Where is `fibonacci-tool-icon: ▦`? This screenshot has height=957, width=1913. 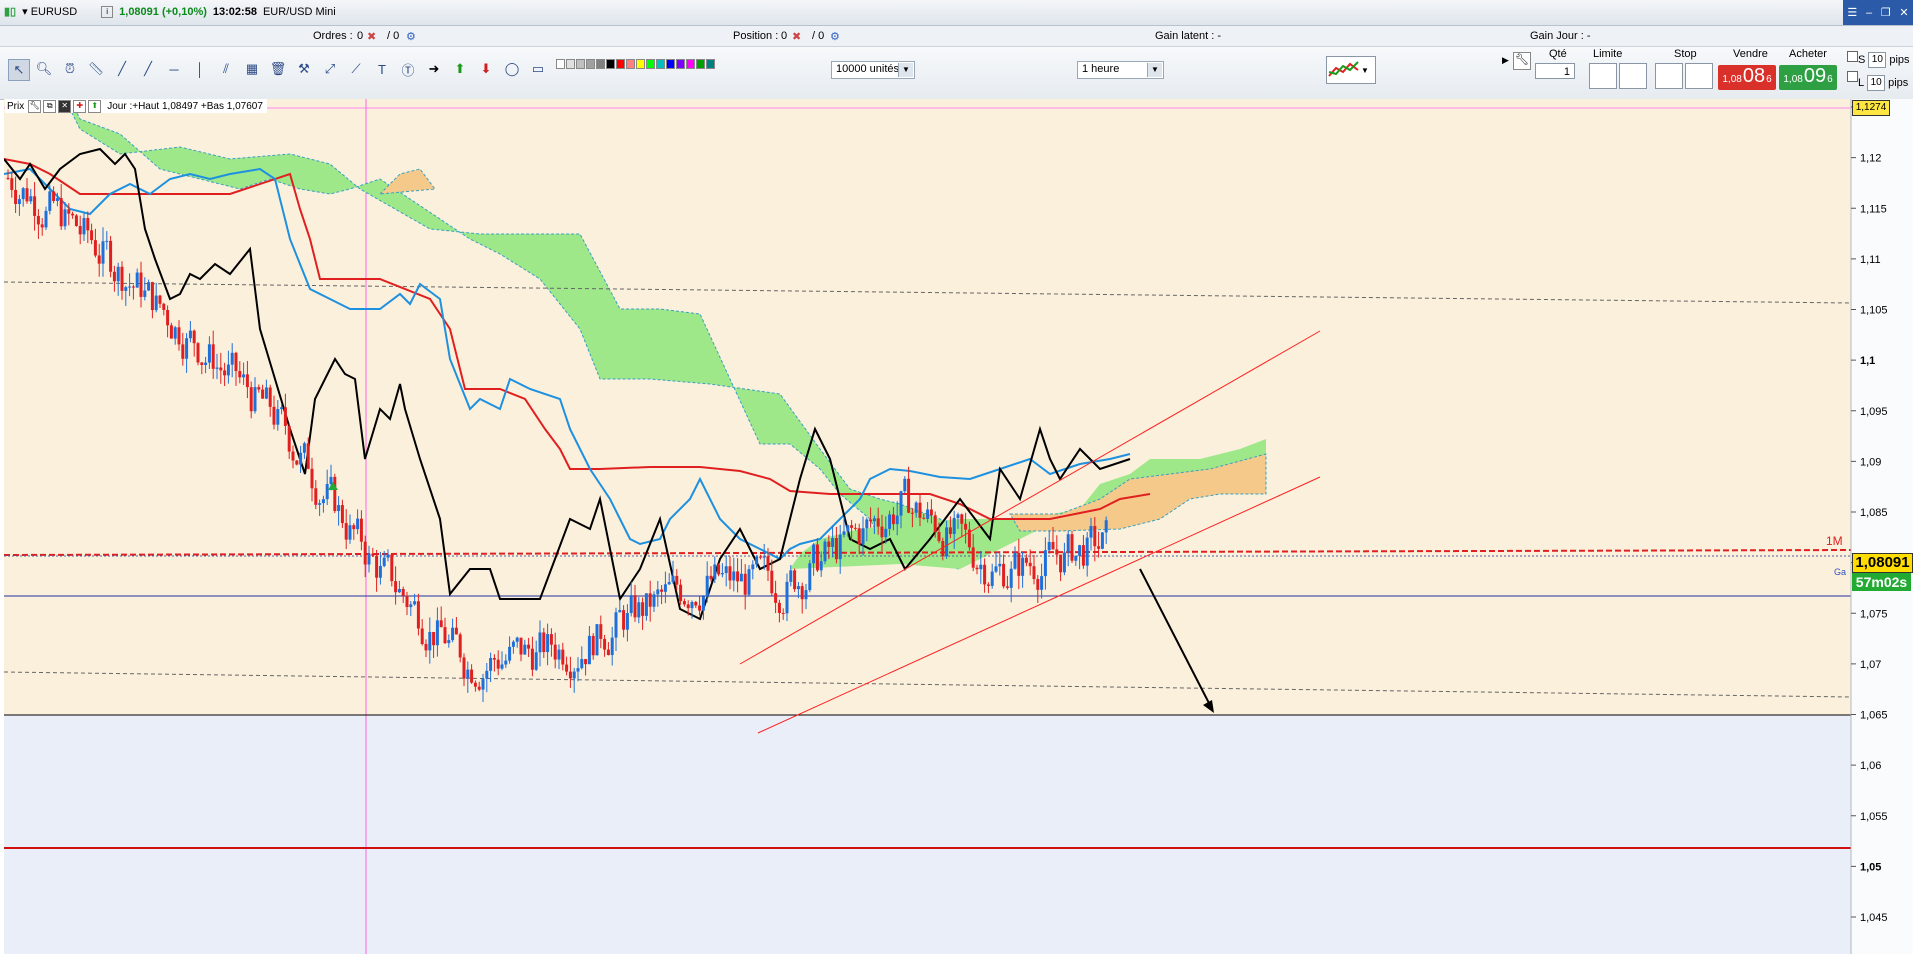 fibonacci-tool-icon: ▦ is located at coordinates (252, 69).